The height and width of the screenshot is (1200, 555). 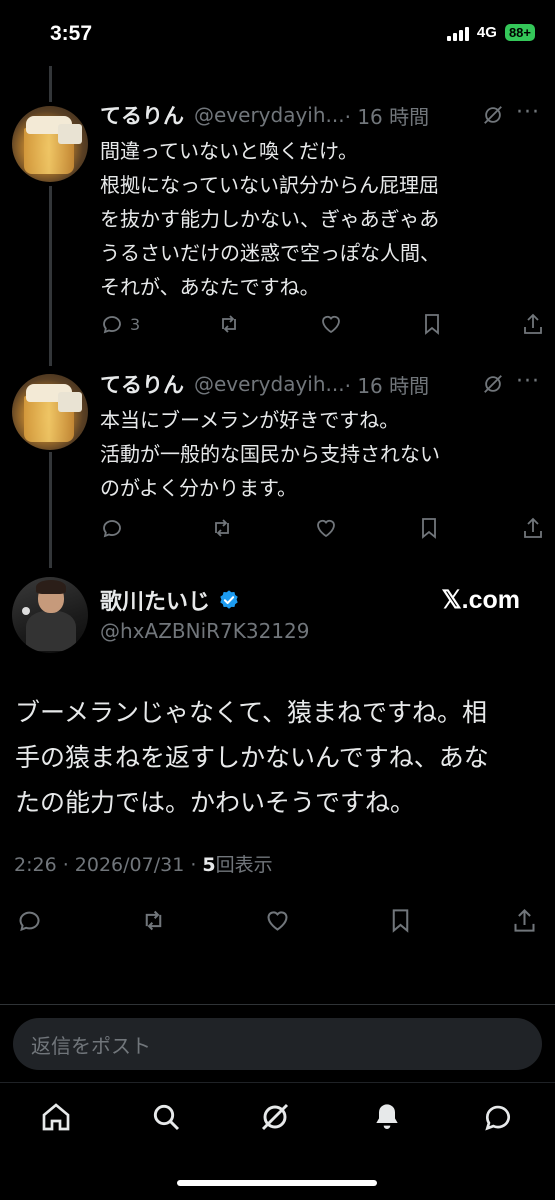 I want to click on source-label: 𝕏.com, so click(x=481, y=600).